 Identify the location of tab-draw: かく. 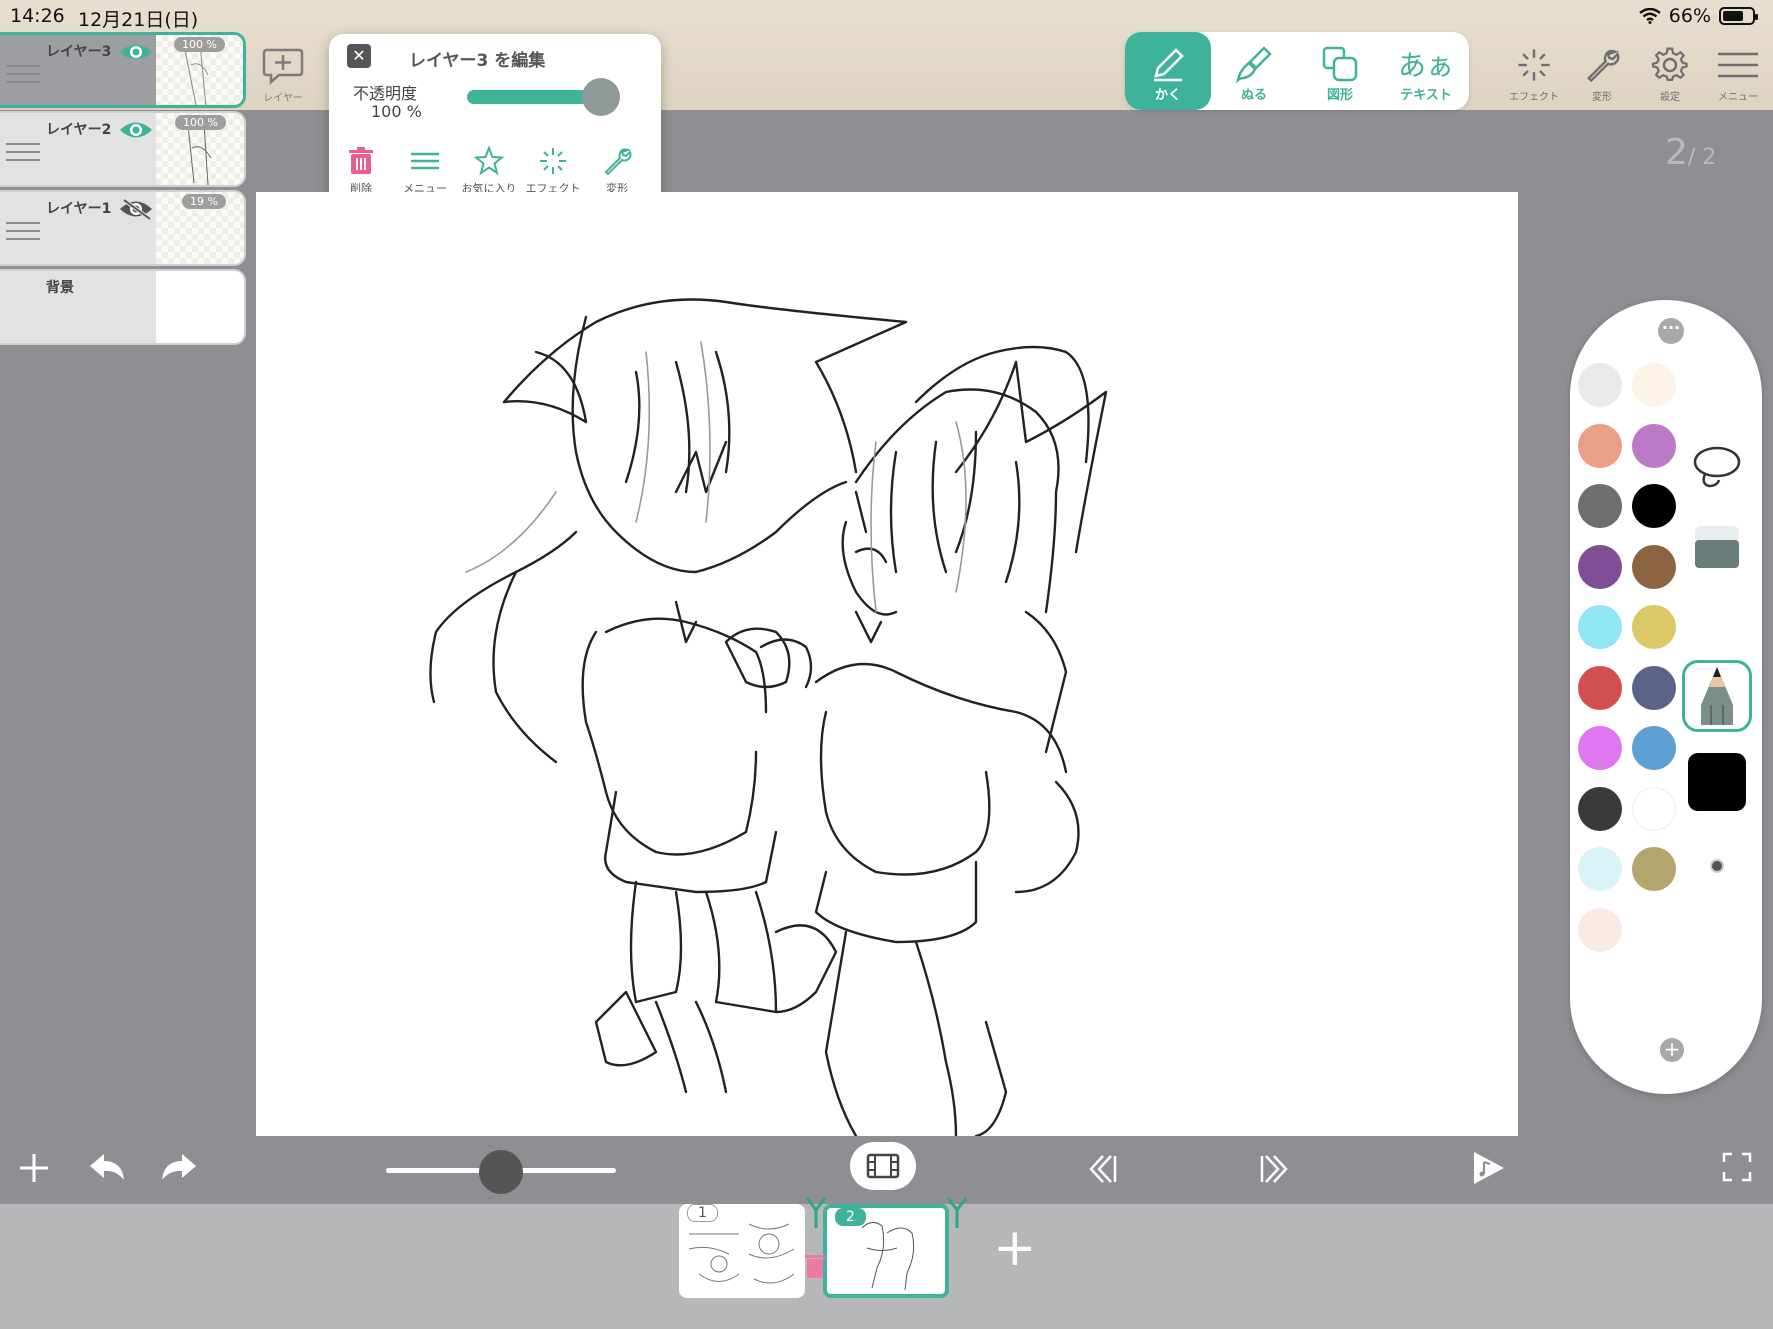
(1168, 71).